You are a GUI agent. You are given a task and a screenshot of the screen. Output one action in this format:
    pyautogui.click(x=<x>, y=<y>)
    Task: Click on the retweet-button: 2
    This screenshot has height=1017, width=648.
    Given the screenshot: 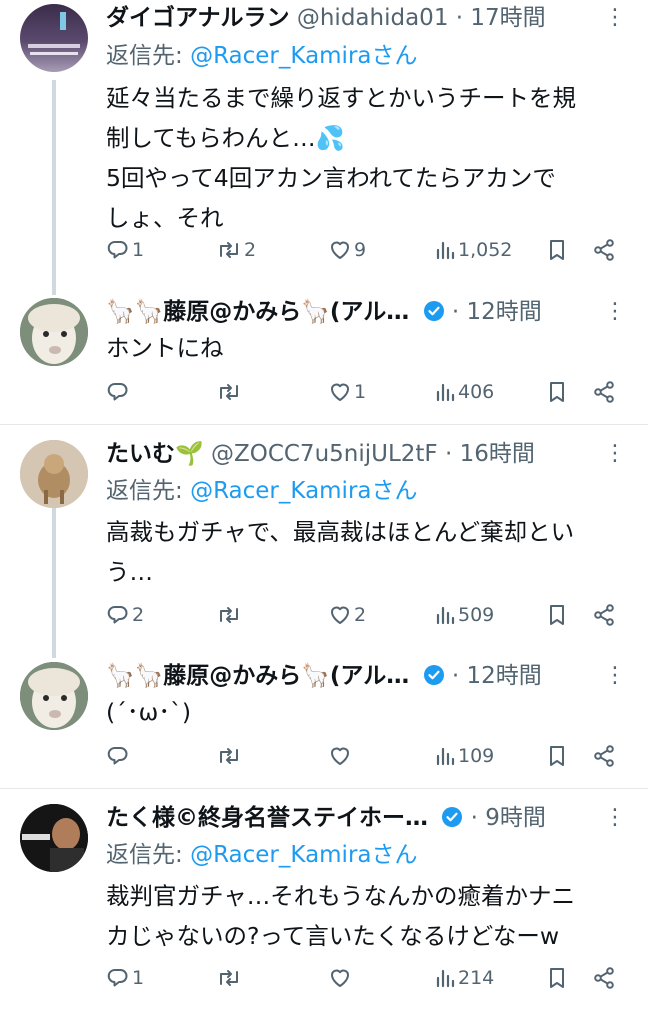 What is the action you would take?
    pyautogui.click(x=236, y=250)
    